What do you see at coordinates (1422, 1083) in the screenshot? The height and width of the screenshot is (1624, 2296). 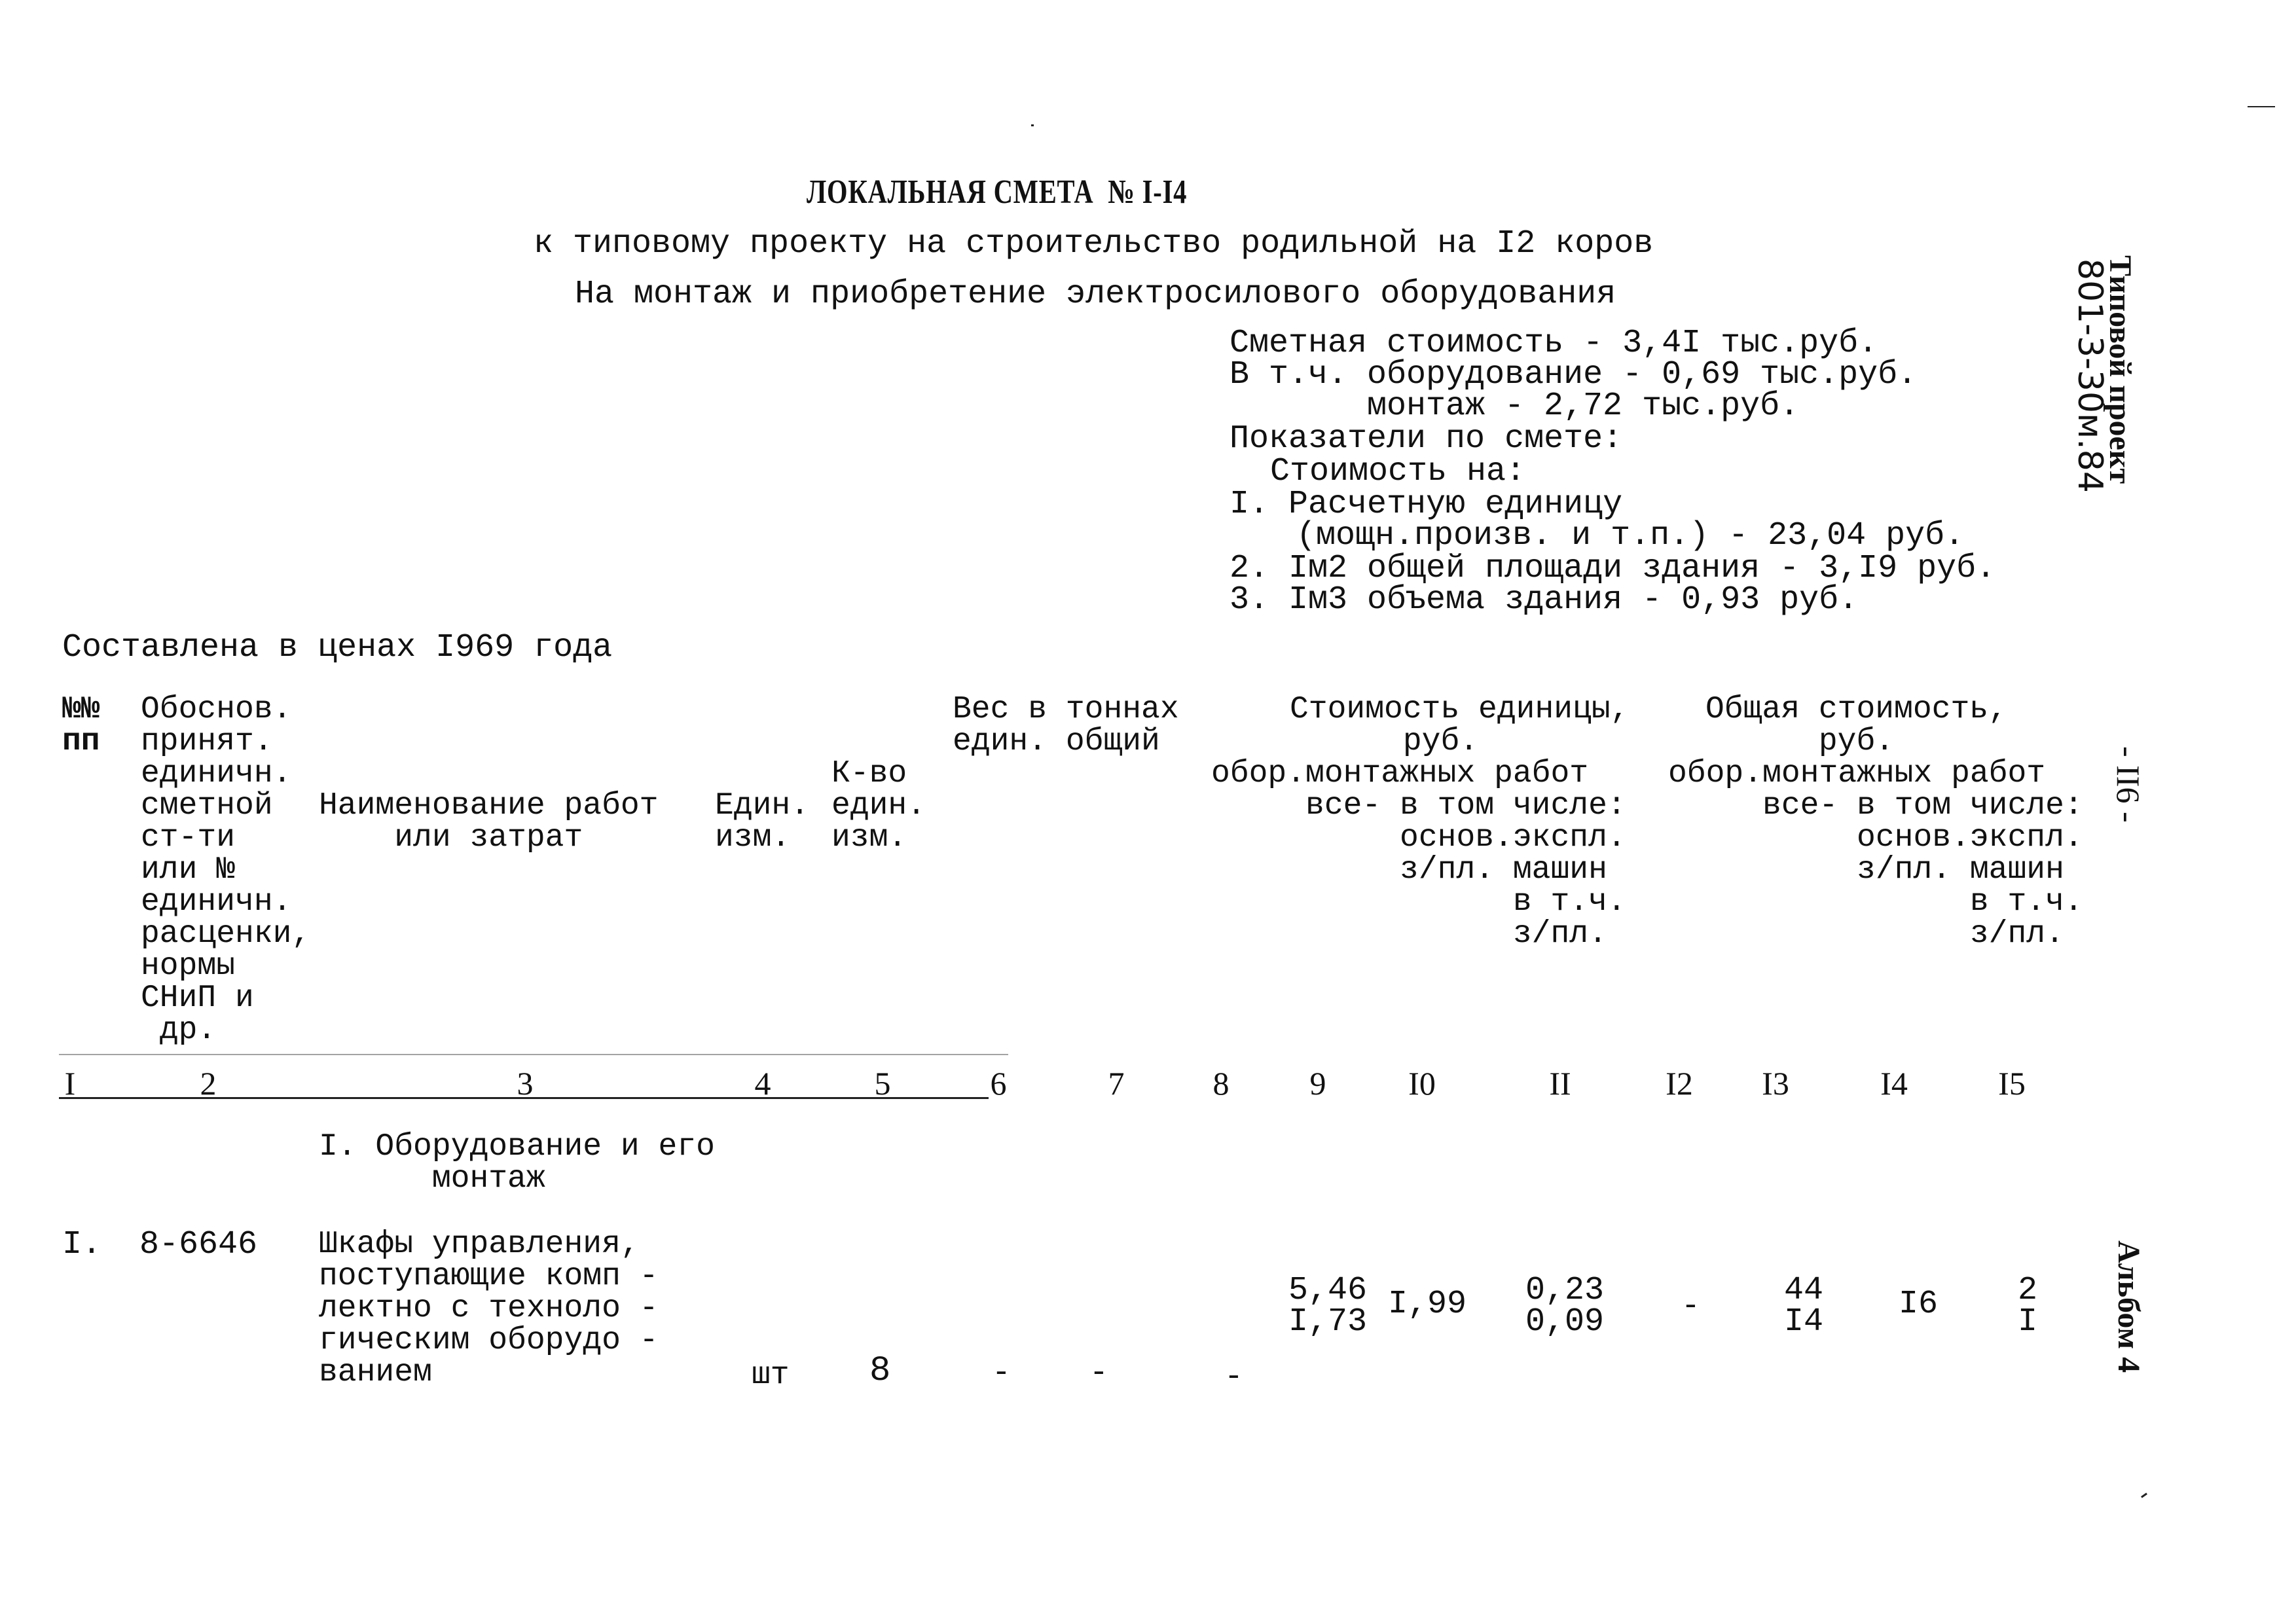 I see `column-number: I0` at bounding box center [1422, 1083].